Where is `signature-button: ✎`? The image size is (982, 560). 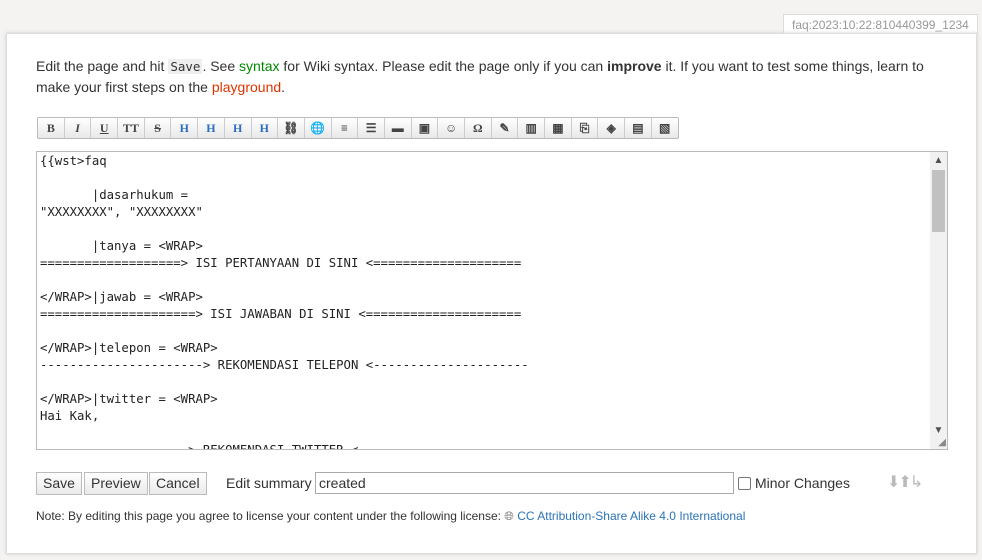 signature-button: ✎ is located at coordinates (505, 128).